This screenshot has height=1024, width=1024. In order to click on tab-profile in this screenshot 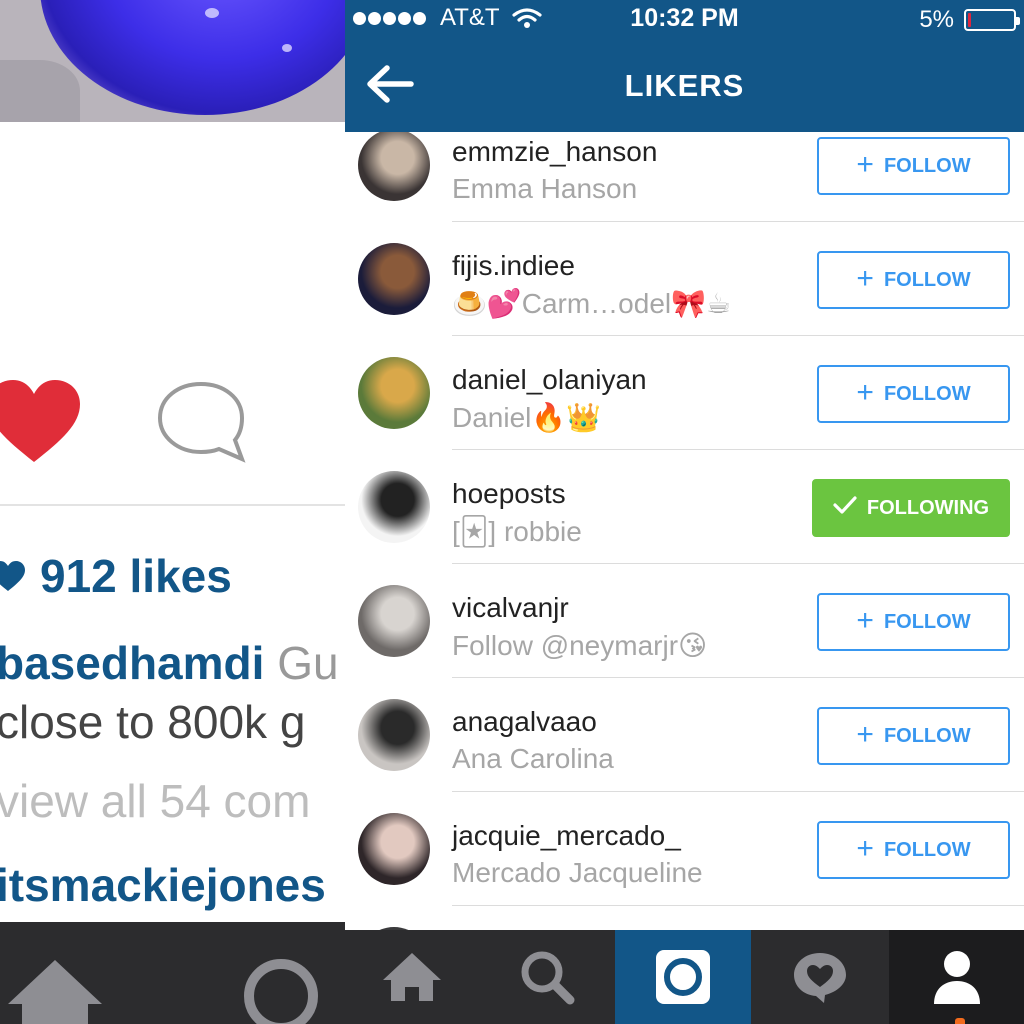, I will do `click(956, 977)`.